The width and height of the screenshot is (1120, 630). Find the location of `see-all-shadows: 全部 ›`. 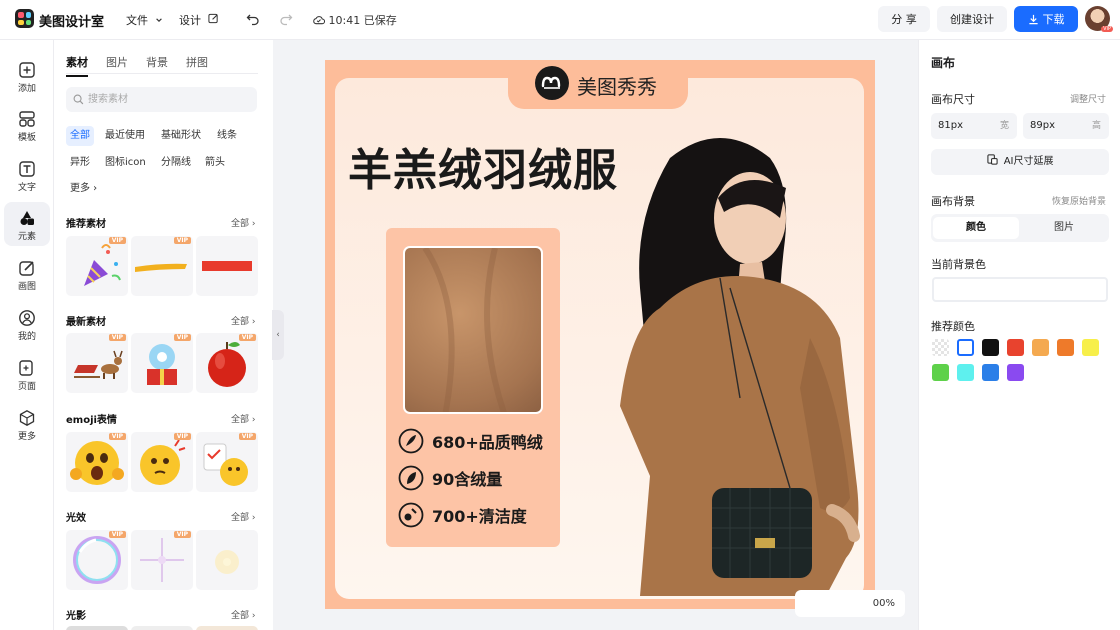

see-all-shadows: 全部 › is located at coordinates (243, 614).